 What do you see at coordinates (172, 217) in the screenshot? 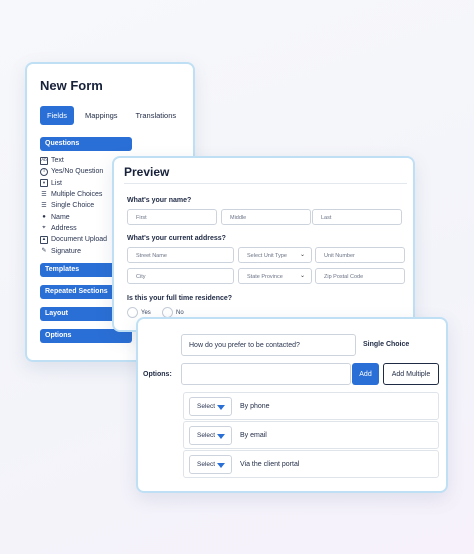
I see `first-name-field: First` at bounding box center [172, 217].